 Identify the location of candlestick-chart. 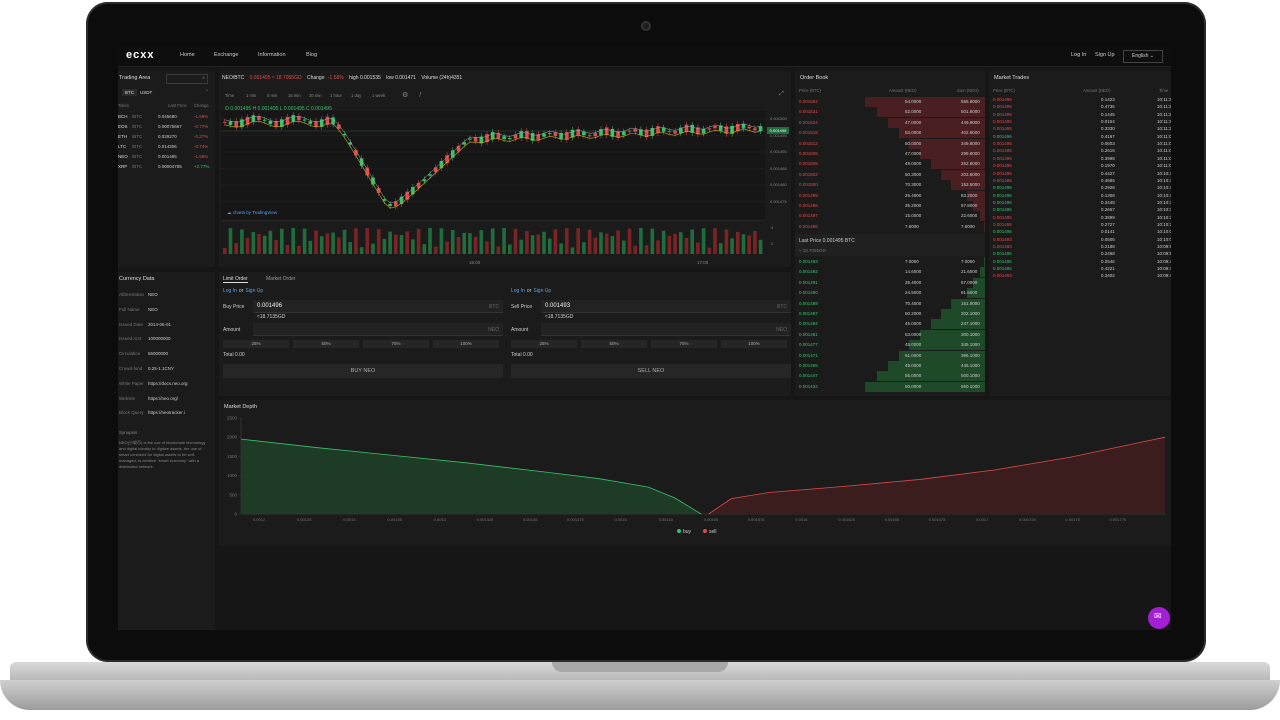
(505, 169).